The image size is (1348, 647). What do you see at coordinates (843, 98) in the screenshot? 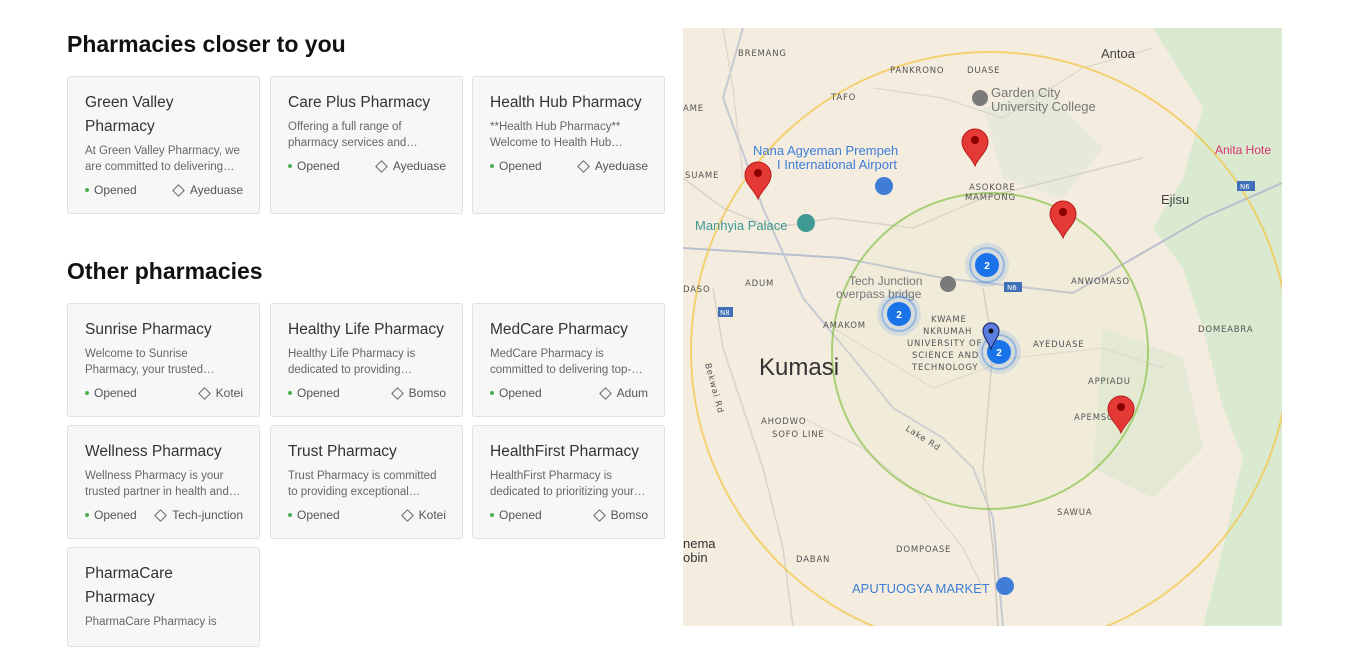
I see `map-label: TAFO` at bounding box center [843, 98].